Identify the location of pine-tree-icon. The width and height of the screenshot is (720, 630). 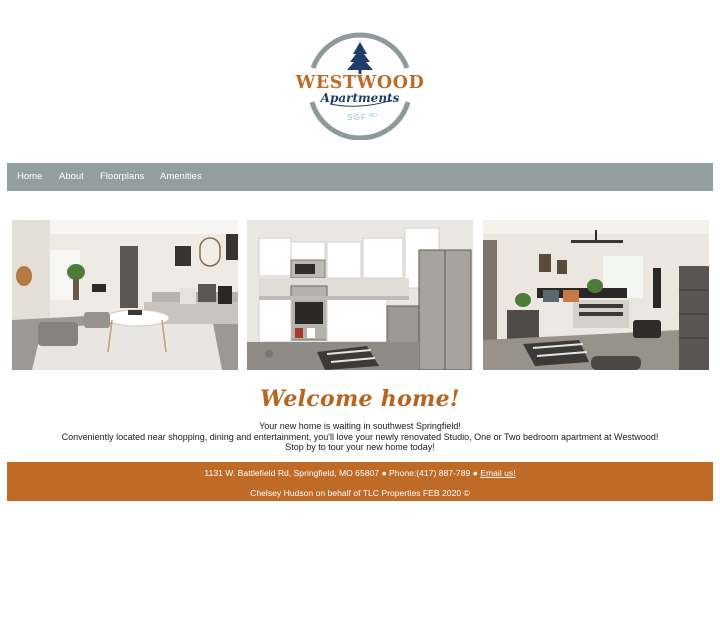
(360, 58).